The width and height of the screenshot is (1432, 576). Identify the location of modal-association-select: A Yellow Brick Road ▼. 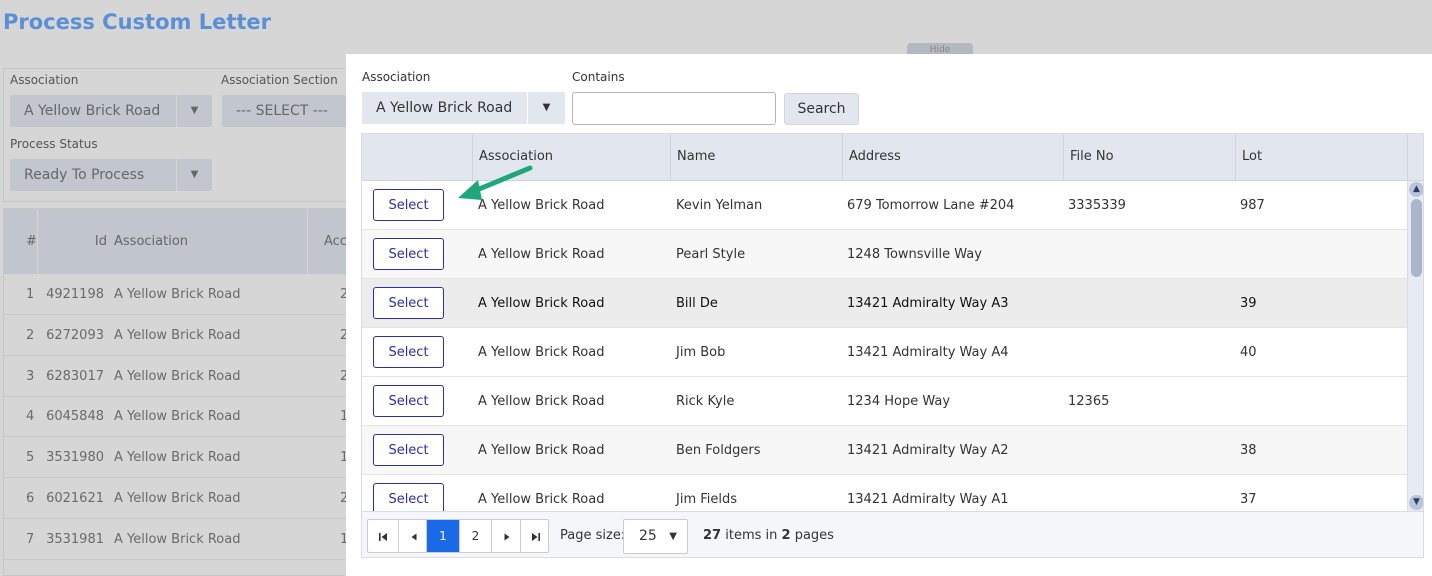
(463, 108).